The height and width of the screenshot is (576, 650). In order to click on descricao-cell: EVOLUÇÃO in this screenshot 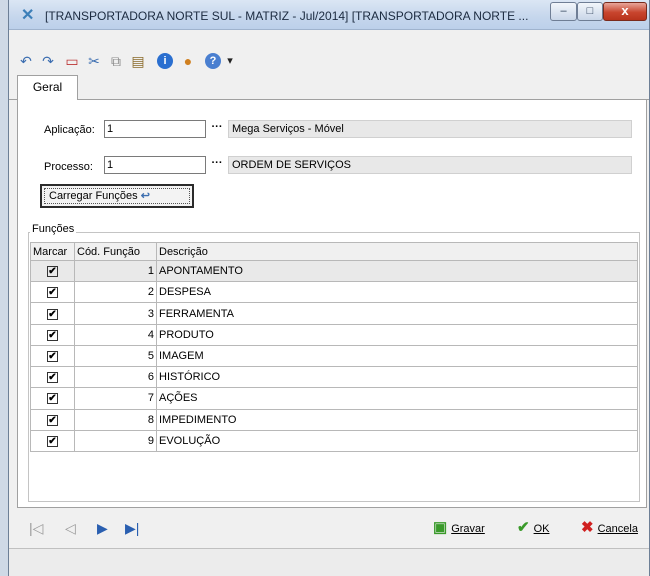, I will do `click(397, 441)`.